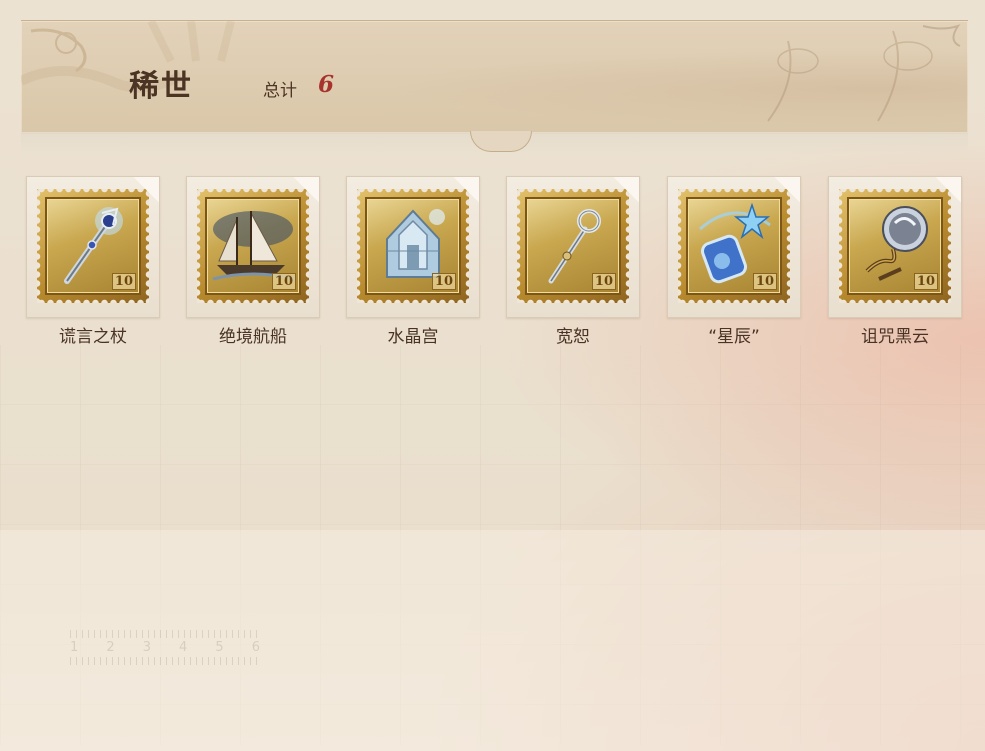 This screenshot has height=751, width=985. I want to click on ruler-ticks-lower, so click(165, 661).